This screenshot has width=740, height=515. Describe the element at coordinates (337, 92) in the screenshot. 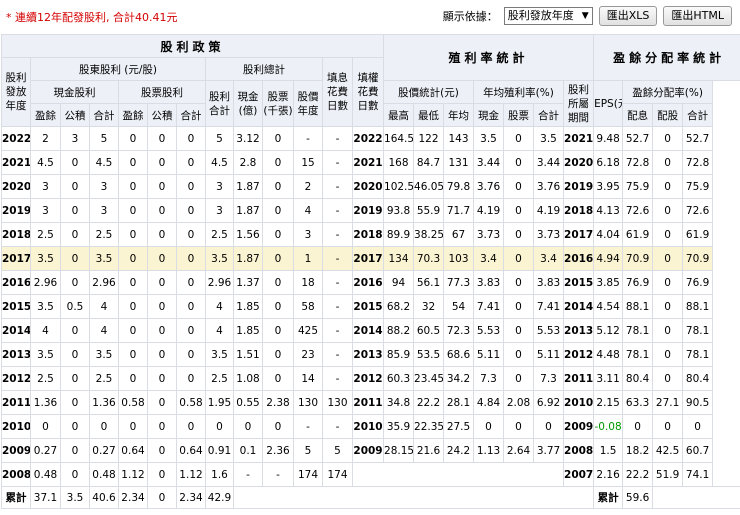

I see `col-fill-days: 填息花費日數` at that location.